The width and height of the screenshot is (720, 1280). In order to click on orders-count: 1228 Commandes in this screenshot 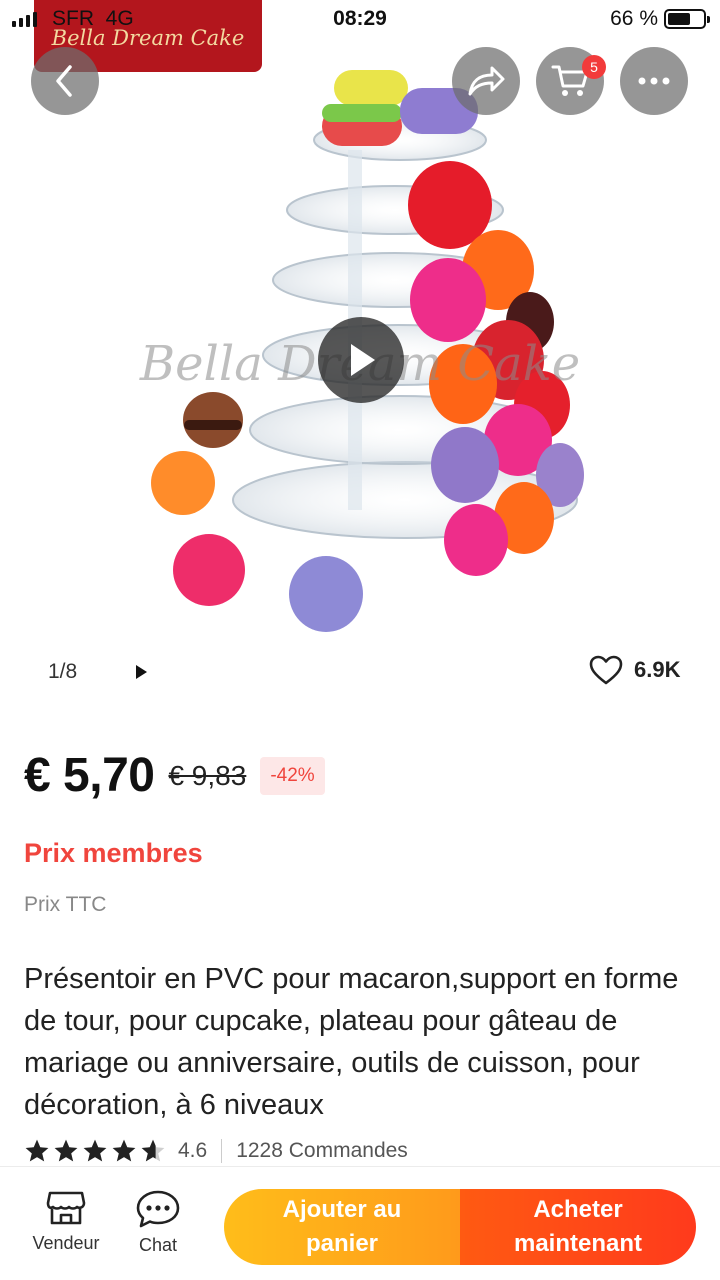, I will do `click(322, 1150)`.